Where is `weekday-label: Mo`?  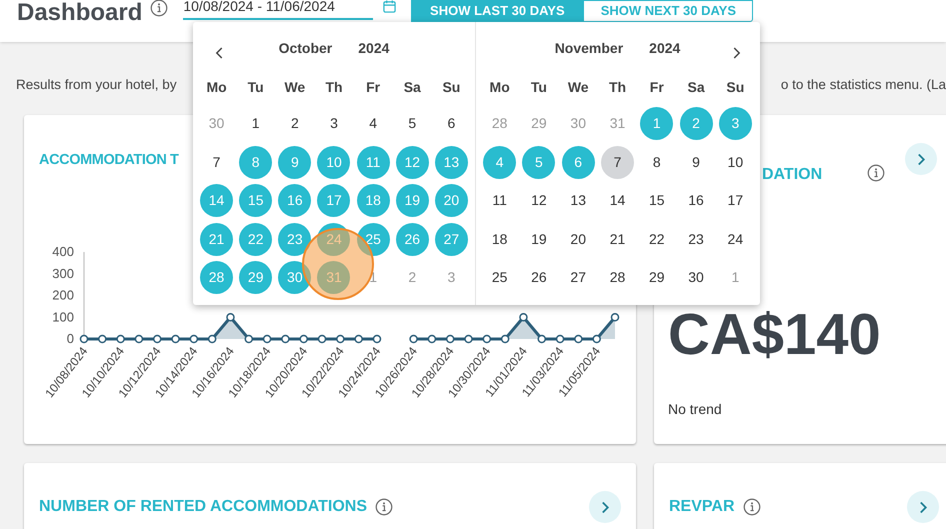
weekday-label: Mo is located at coordinates (216, 87).